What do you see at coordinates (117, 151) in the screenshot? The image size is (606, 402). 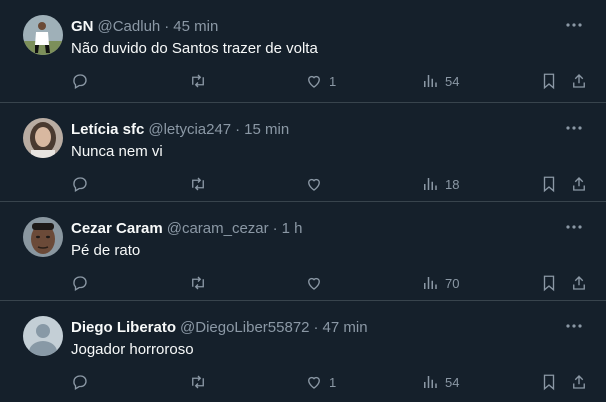 I see `tweet-text: Nunca nem vi` at bounding box center [117, 151].